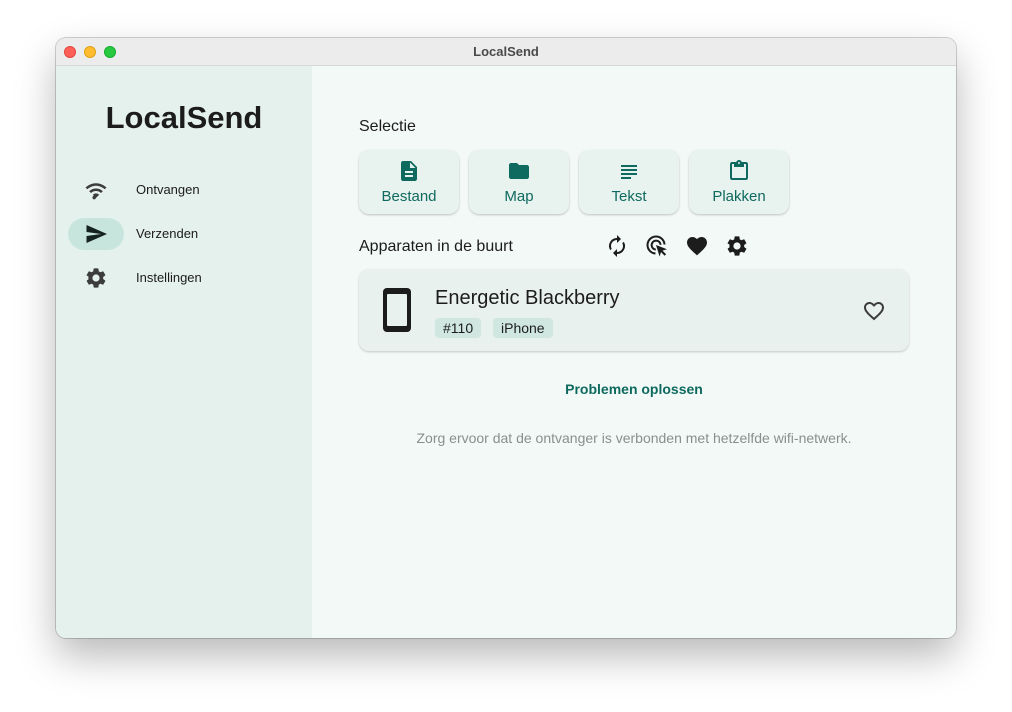 The image size is (1012, 712). What do you see at coordinates (634, 310) in the screenshot?
I see `device-card: Energetic Blackberry #110 iPhone` at bounding box center [634, 310].